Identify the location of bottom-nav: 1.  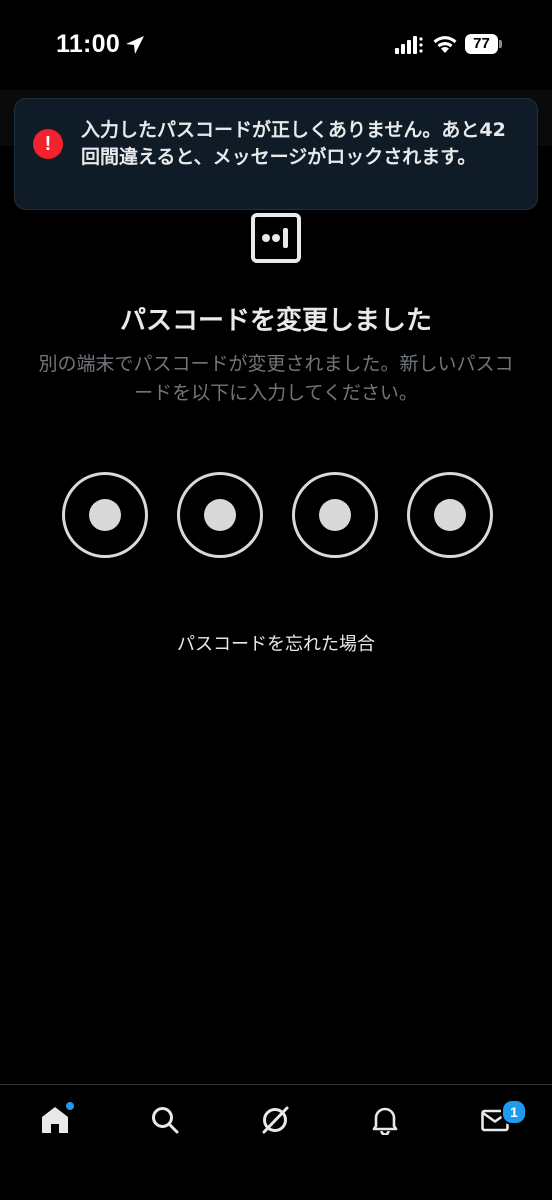
(276, 1142).